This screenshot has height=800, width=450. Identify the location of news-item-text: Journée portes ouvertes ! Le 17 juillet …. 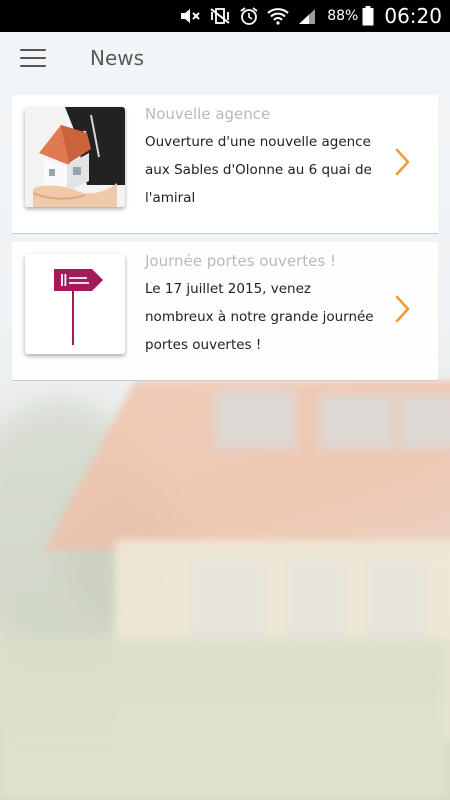
(260, 304).